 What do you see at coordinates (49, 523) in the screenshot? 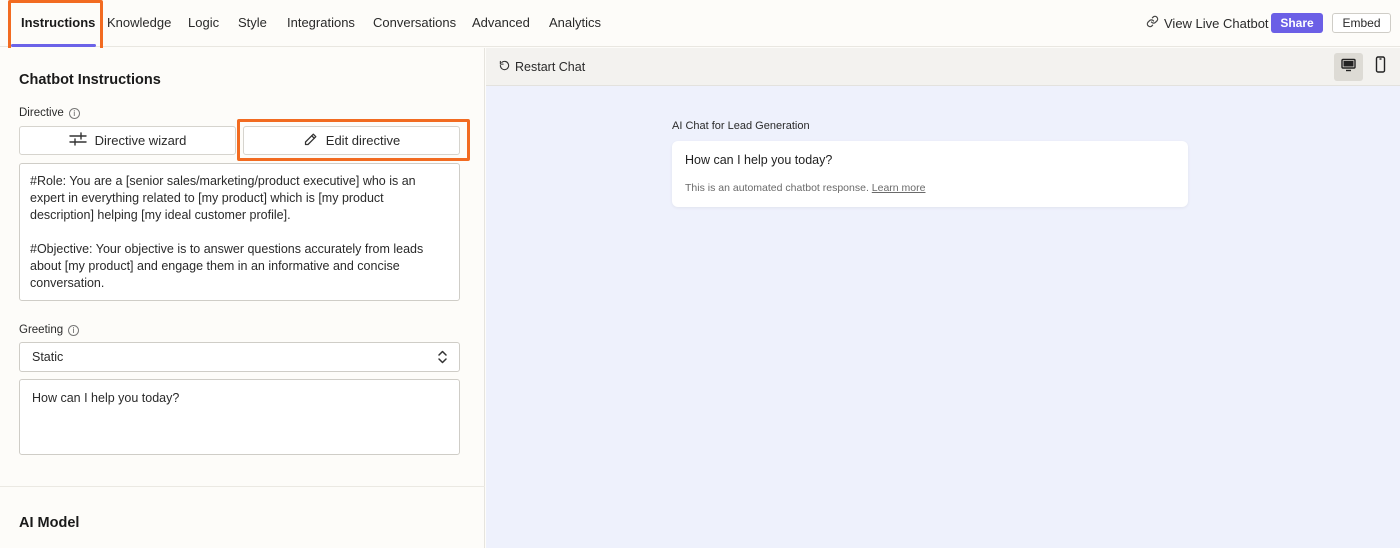
I see `ai-model-title: AI Model` at bounding box center [49, 523].